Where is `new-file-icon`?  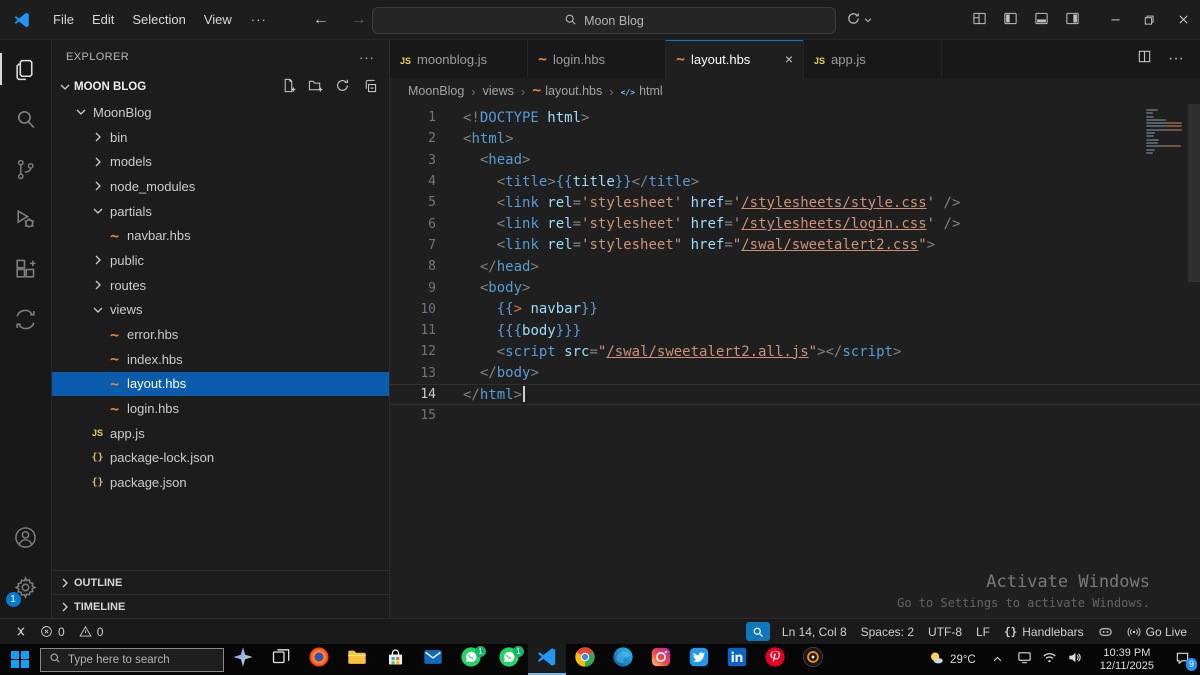
new-file-icon is located at coordinates (288, 87).